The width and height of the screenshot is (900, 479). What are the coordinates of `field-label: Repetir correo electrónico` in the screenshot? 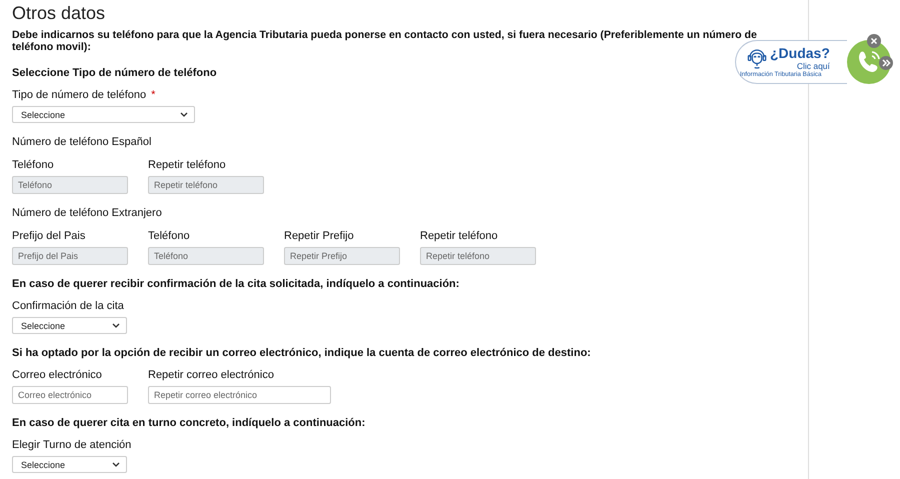 It's located at (211, 375).